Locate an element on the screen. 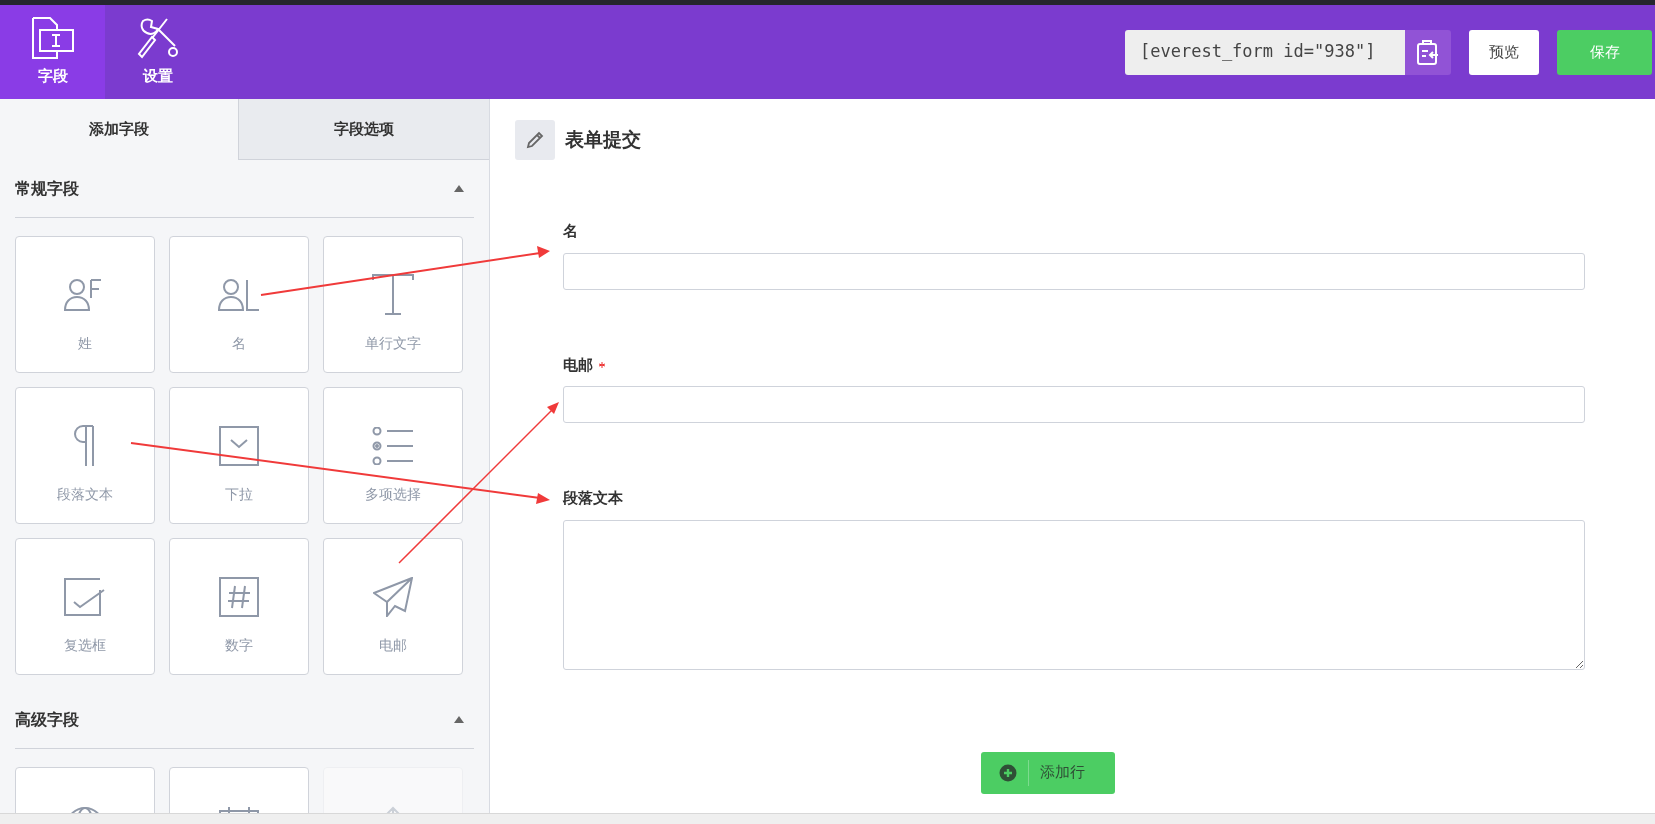 This screenshot has width=1655, height=824. section-title: 高级字段 is located at coordinates (47, 719).